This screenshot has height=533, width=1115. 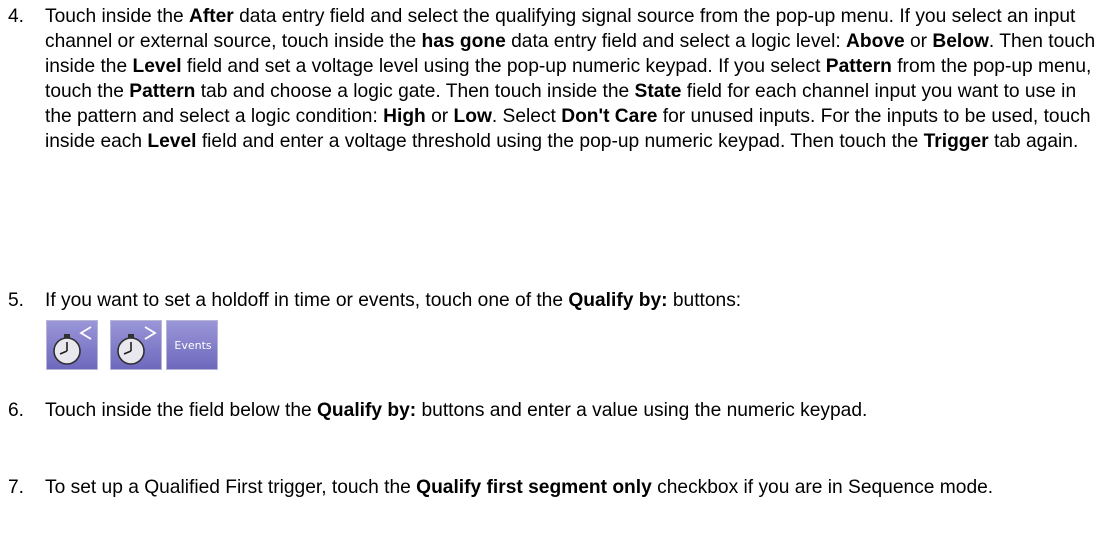 What do you see at coordinates (16, 487) in the screenshot?
I see `step-number: 7.` at bounding box center [16, 487].